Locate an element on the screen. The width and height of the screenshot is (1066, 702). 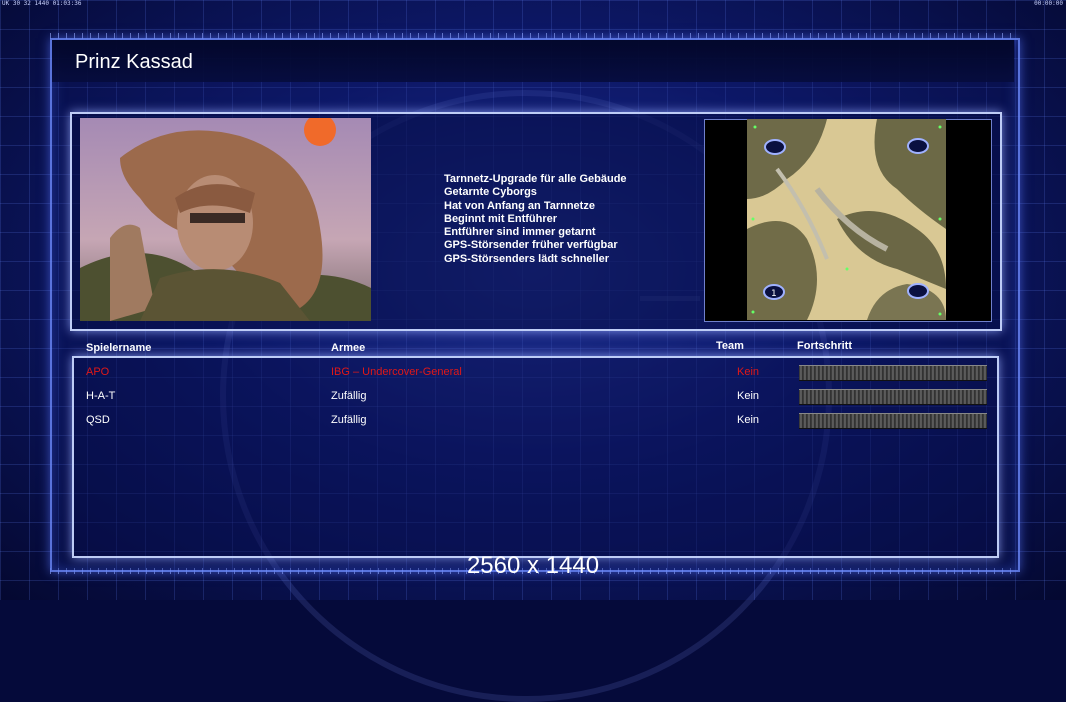
player-name: APO is located at coordinates (98, 372).